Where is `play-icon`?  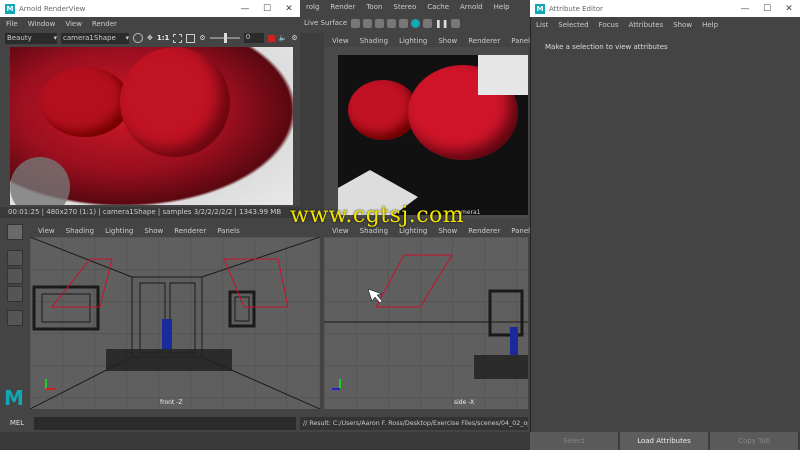 play-icon is located at coordinates (427, 23).